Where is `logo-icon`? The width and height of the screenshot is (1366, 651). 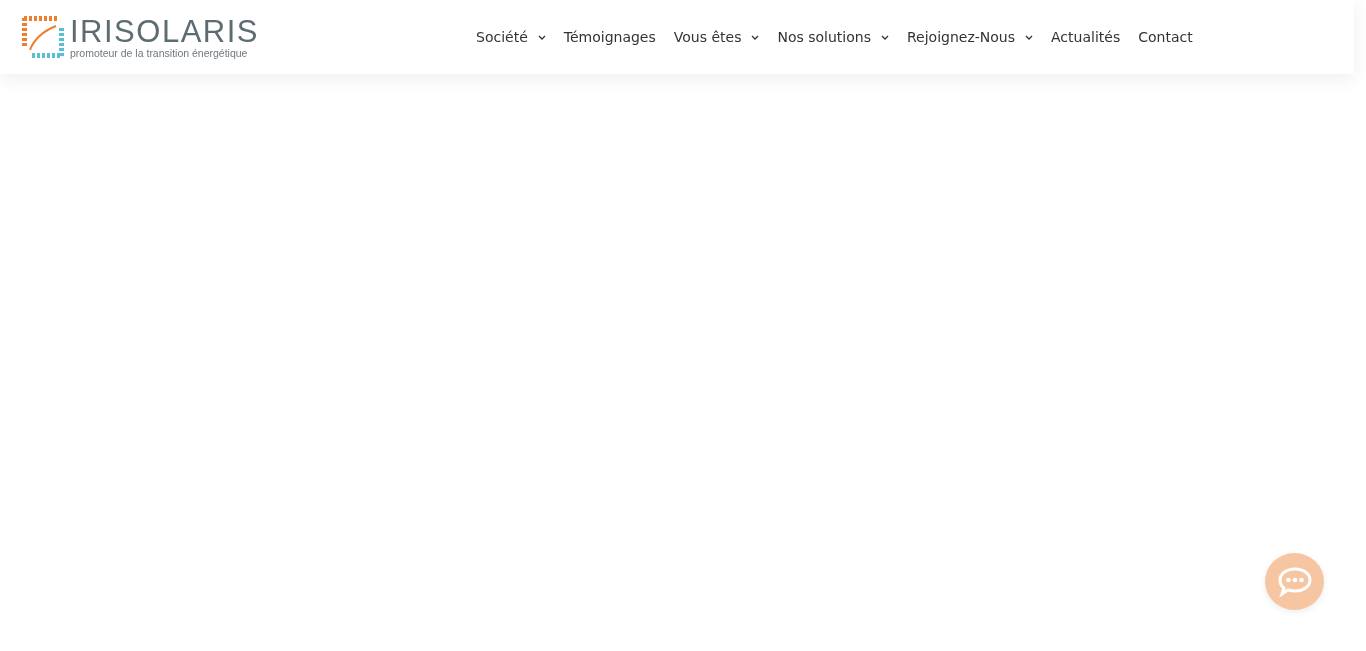
logo-icon is located at coordinates (43, 37).